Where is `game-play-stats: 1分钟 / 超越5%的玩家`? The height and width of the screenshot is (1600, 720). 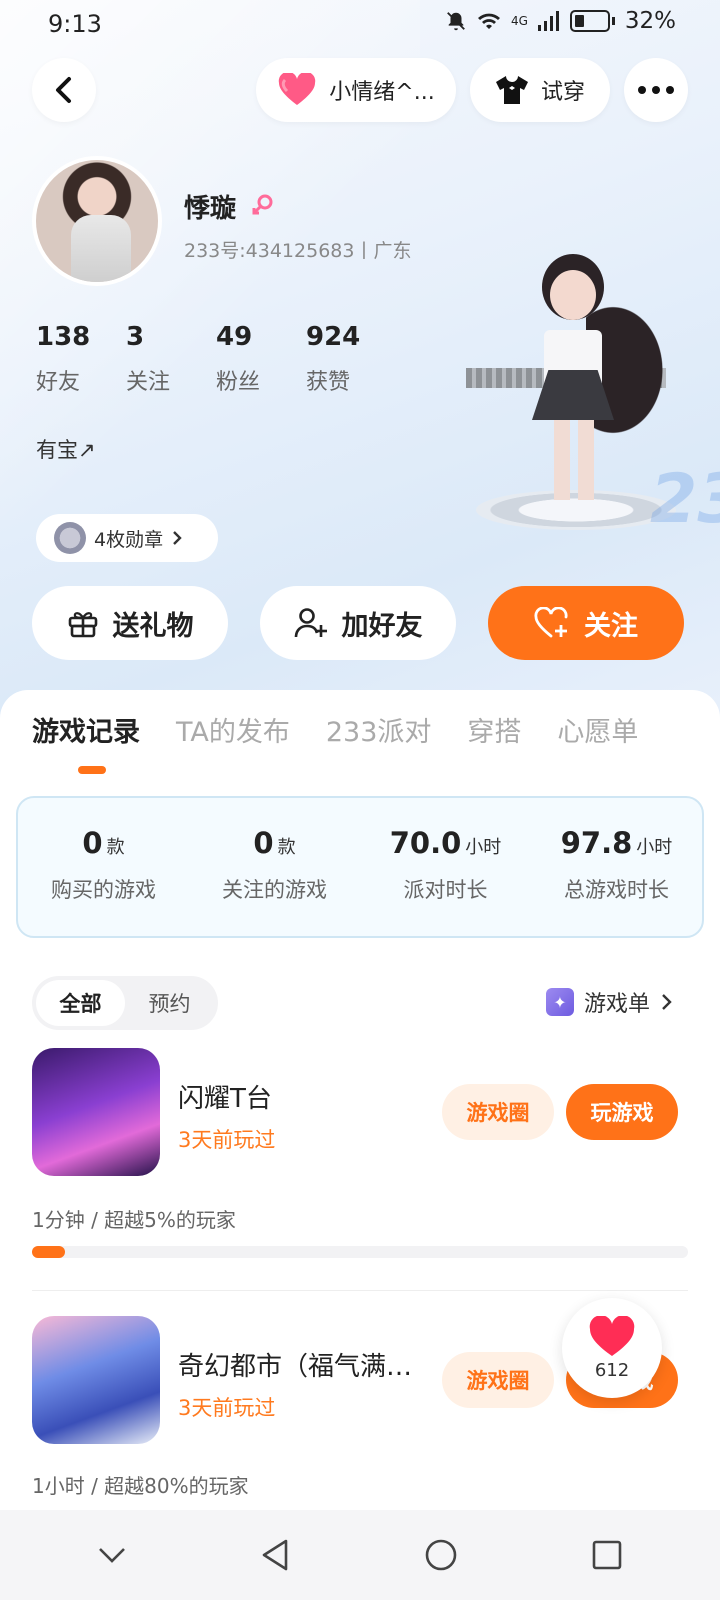 game-play-stats: 1分钟 / 超越5%的玩家 is located at coordinates (134, 1220).